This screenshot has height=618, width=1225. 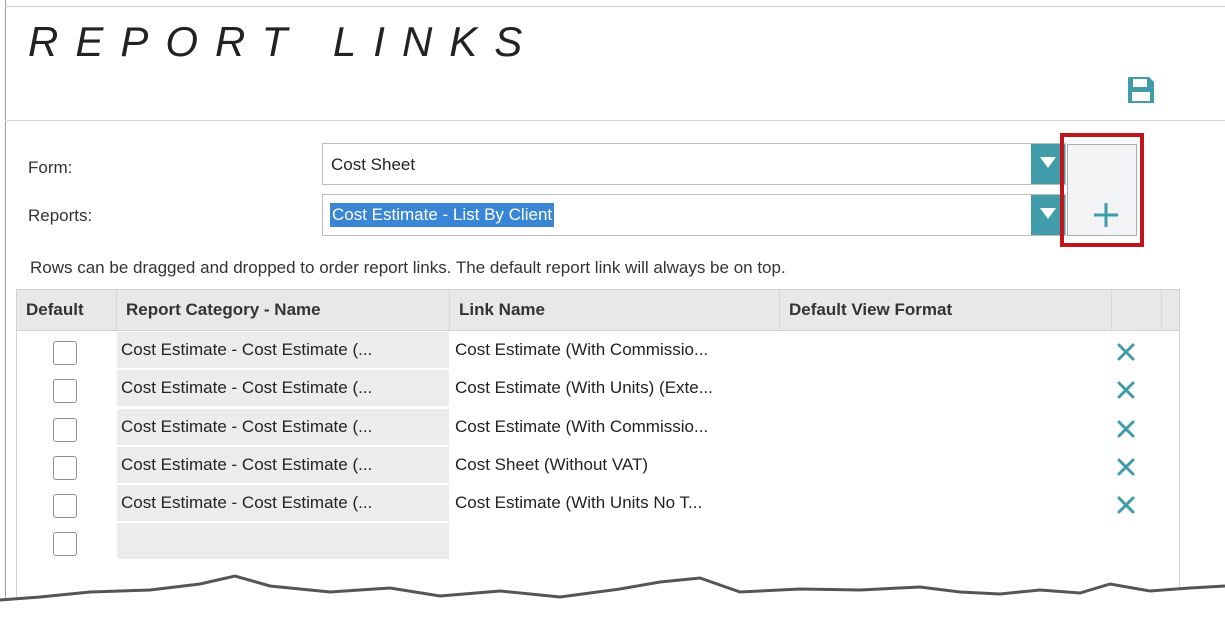 What do you see at coordinates (50, 167) in the screenshot?
I see `form-label: Form:` at bounding box center [50, 167].